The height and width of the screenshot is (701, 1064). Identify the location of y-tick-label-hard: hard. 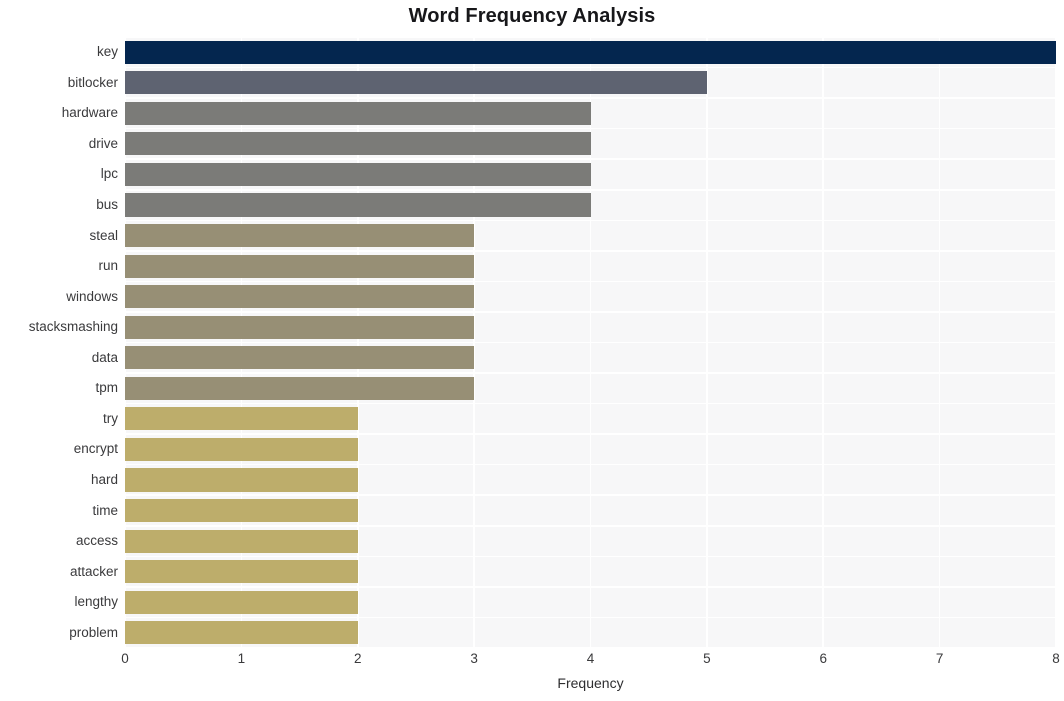
(104, 479).